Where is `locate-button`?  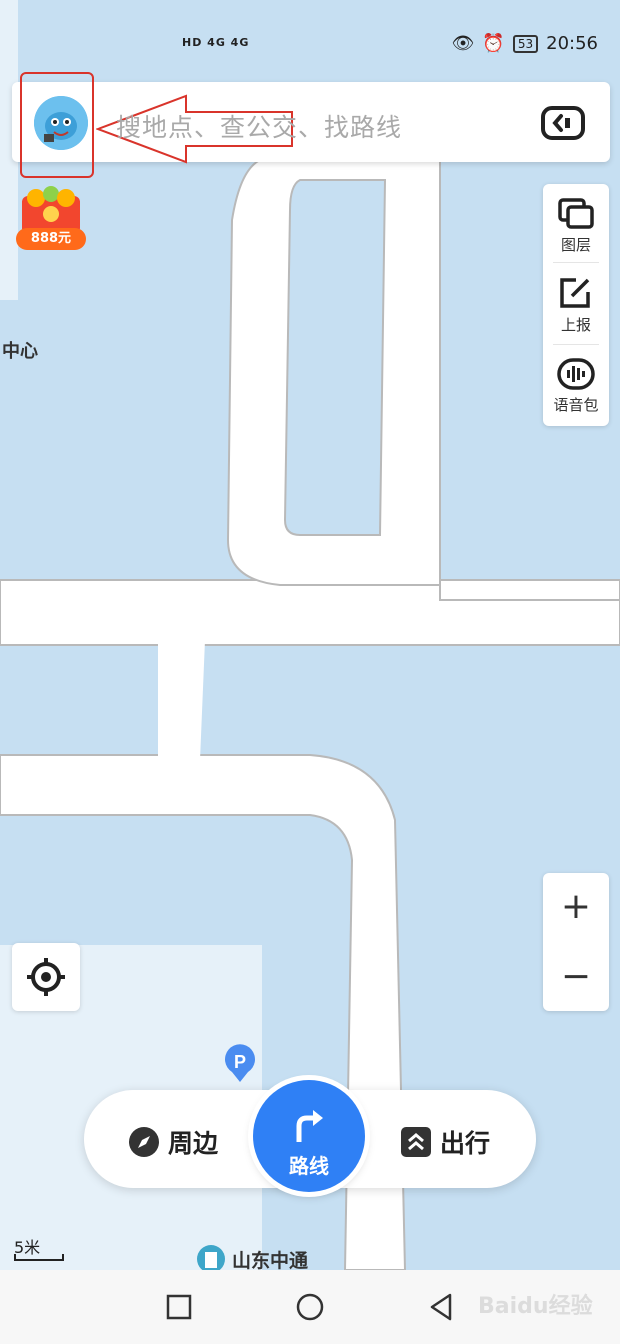 locate-button is located at coordinates (46, 977).